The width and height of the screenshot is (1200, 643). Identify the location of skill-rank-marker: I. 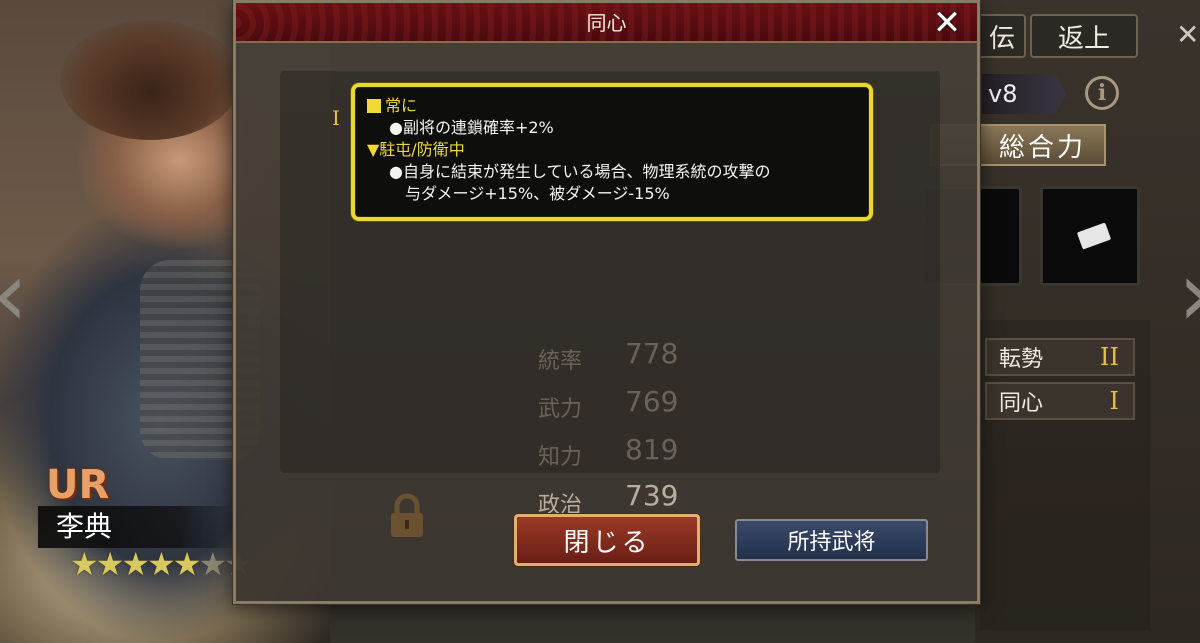
(336, 118).